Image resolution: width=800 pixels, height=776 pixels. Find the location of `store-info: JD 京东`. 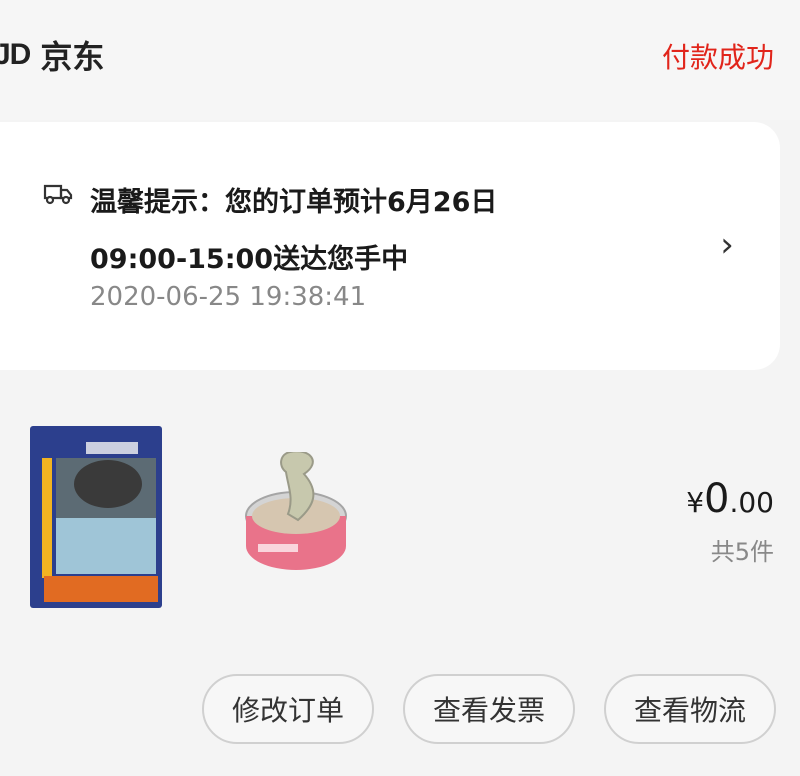

store-info: JD 京东 is located at coordinates (52, 55).